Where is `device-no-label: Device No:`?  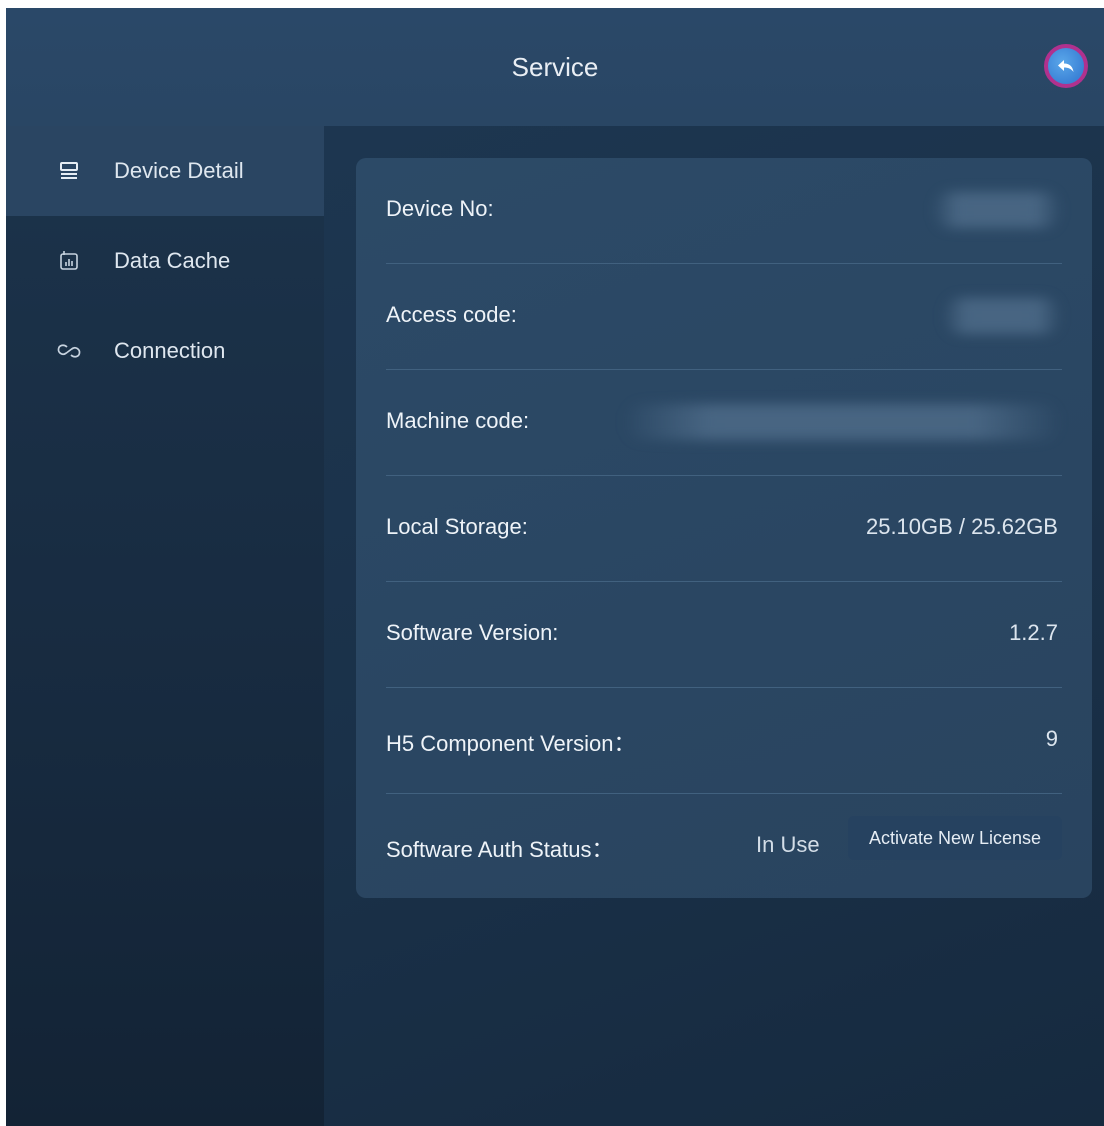 device-no-label: Device No: is located at coordinates (440, 208).